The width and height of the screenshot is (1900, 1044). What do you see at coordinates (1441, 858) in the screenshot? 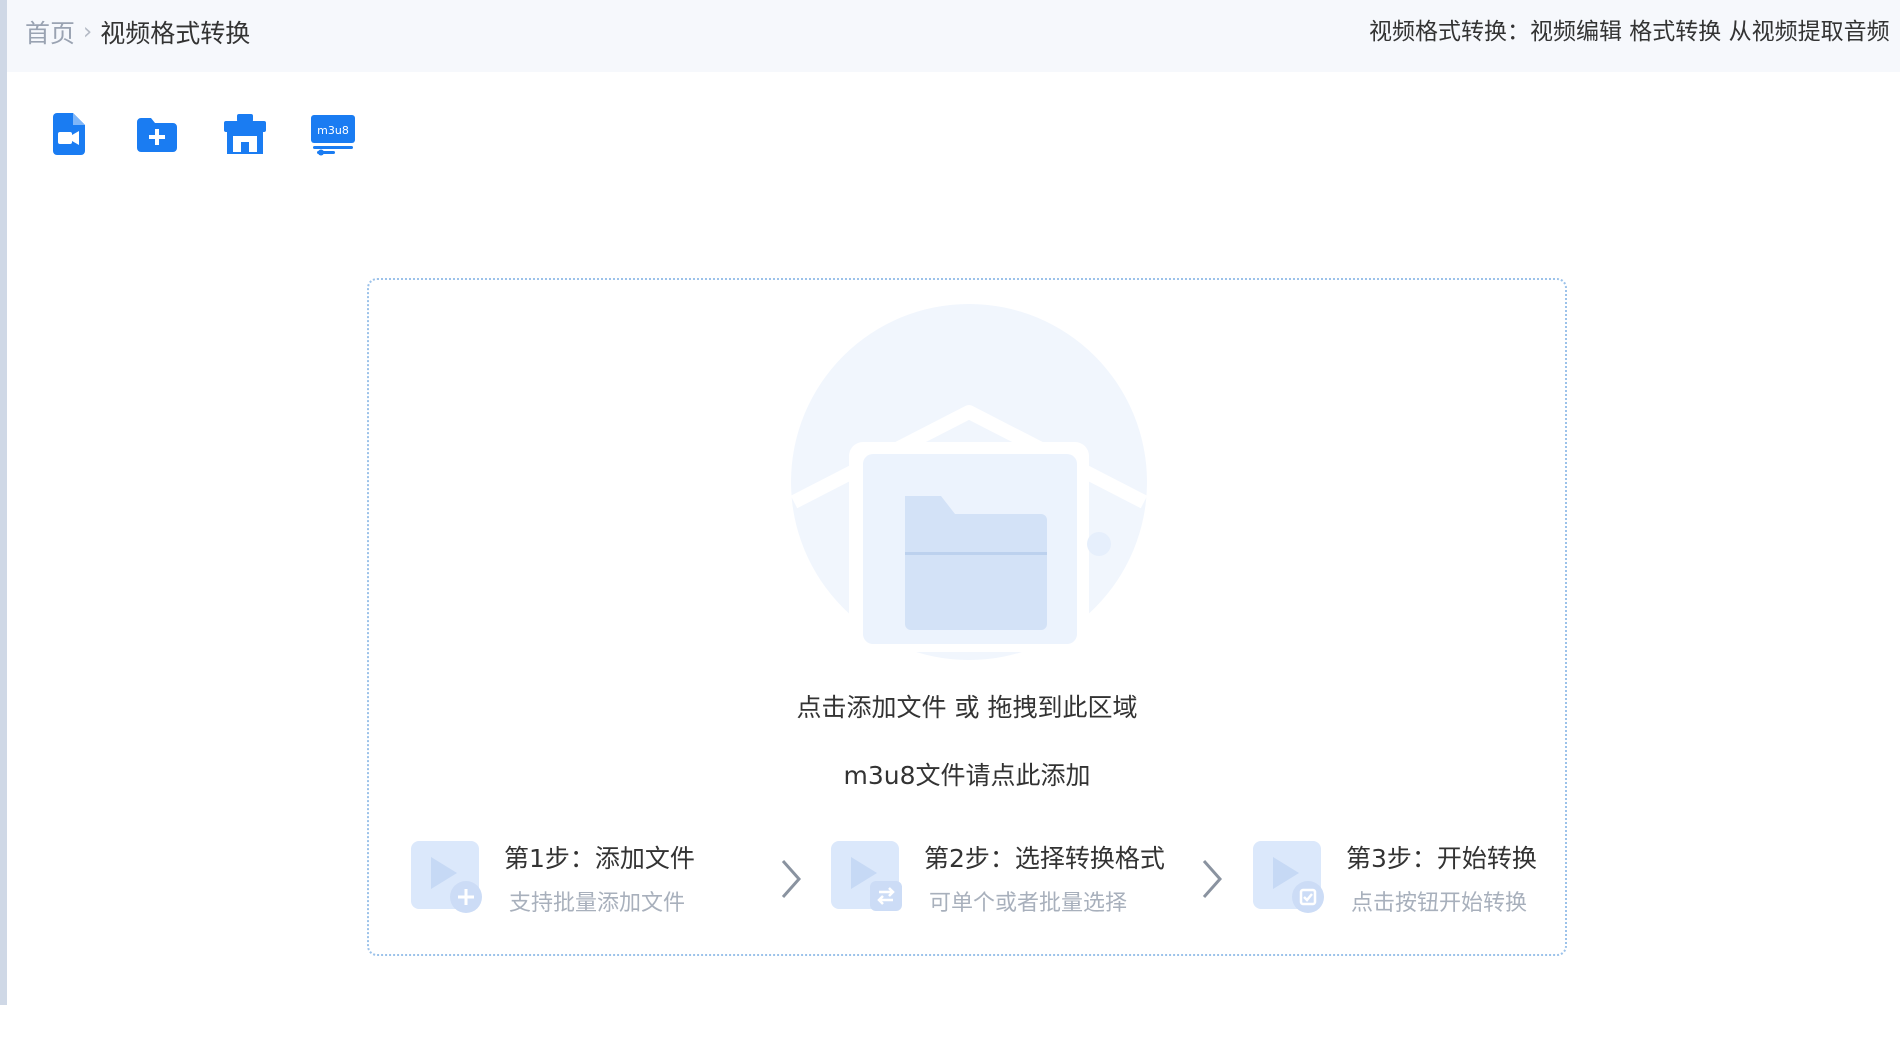
I see `step-3-title: 第3步：开始转换` at bounding box center [1441, 858].